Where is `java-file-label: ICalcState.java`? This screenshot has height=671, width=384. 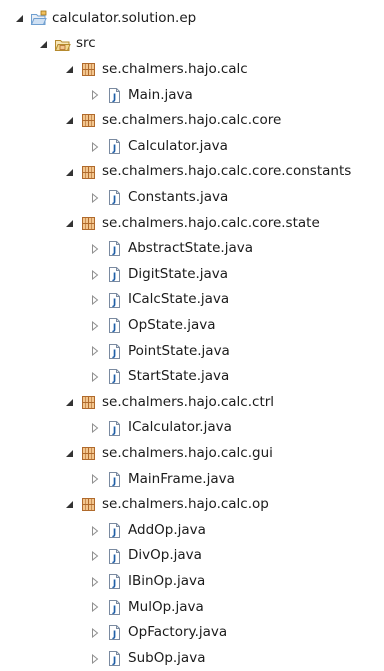
java-file-label: ICalcState.java is located at coordinates (179, 299).